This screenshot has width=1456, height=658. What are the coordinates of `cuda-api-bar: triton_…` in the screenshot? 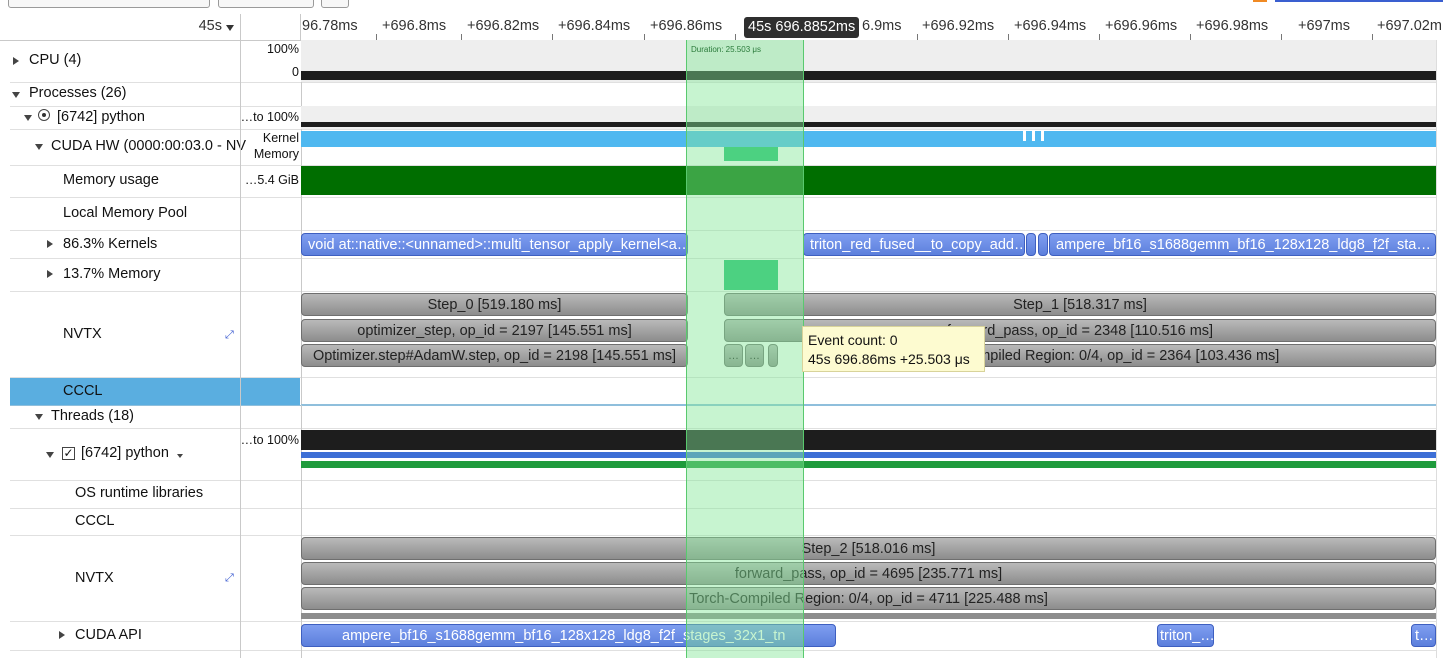 It's located at (1185, 635).